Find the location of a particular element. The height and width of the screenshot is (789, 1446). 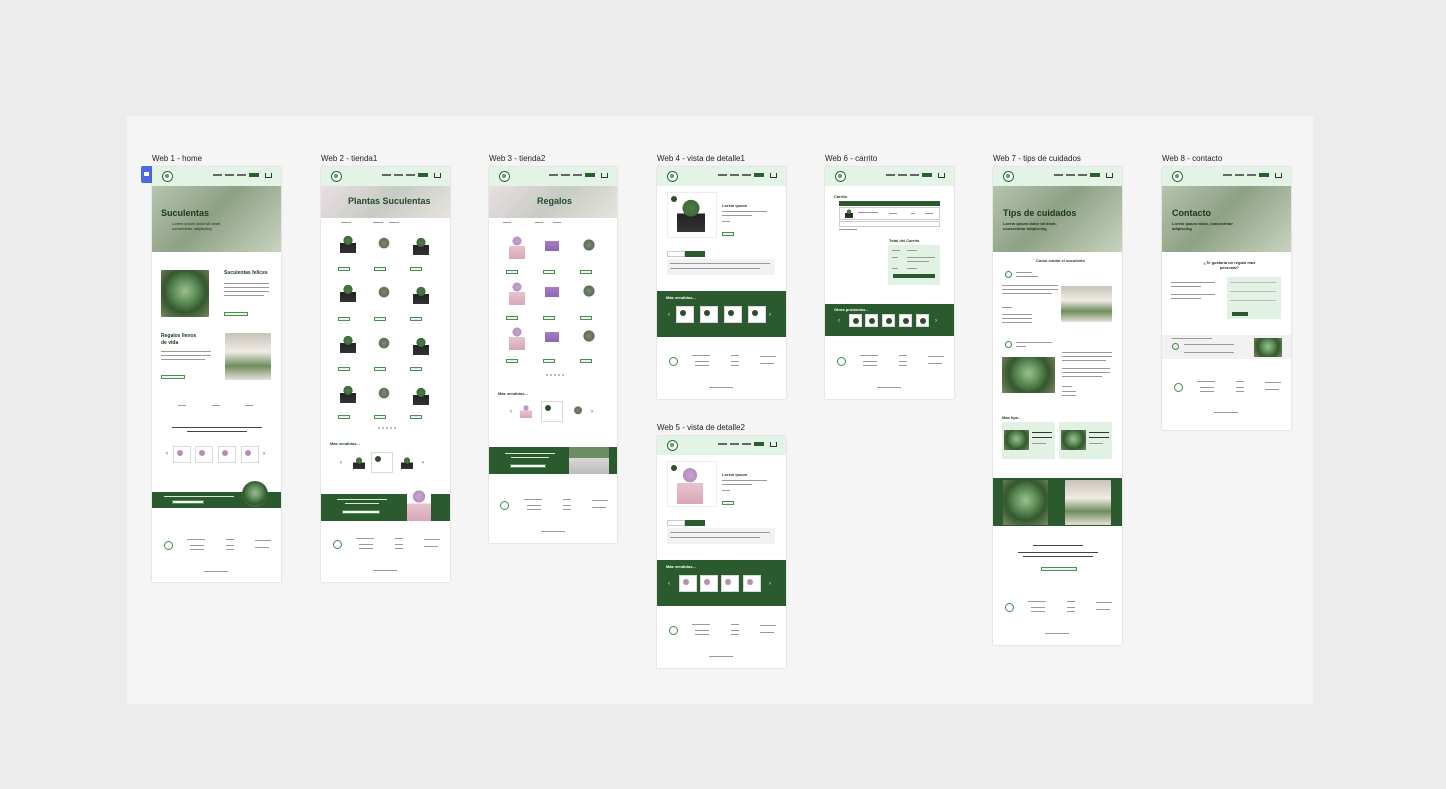

artboard-label-tienda1: Web 2 - tienda1 is located at coordinates (349, 158).